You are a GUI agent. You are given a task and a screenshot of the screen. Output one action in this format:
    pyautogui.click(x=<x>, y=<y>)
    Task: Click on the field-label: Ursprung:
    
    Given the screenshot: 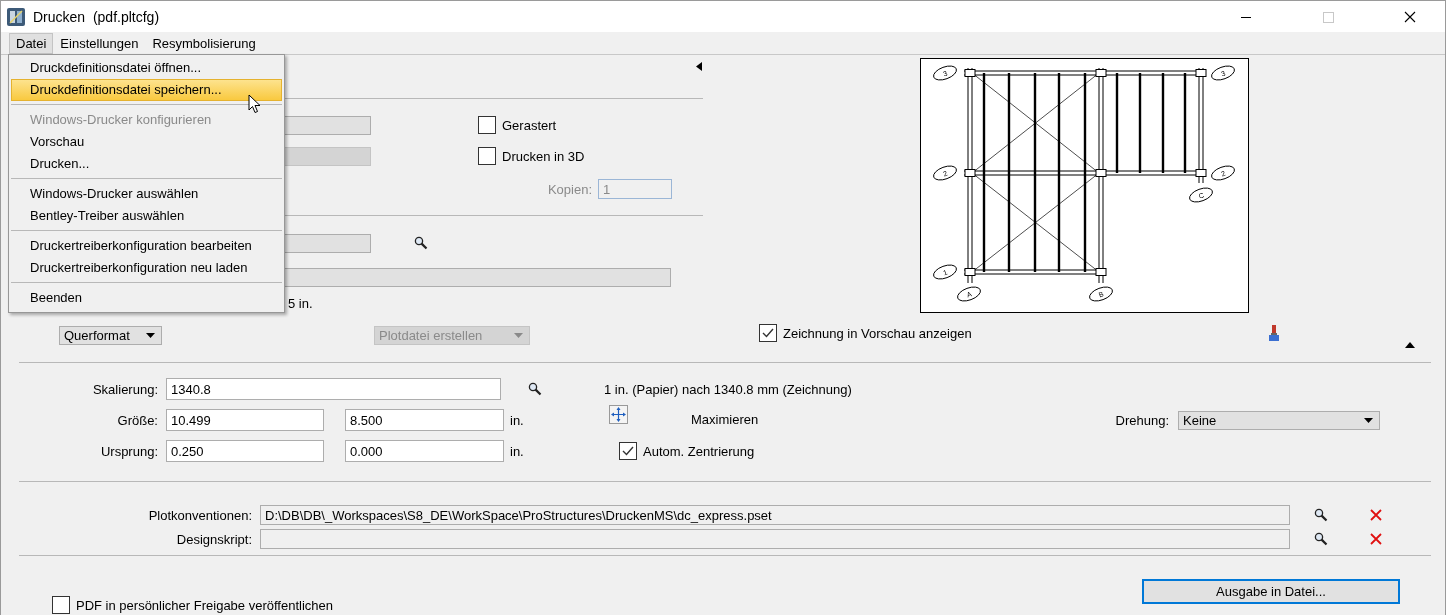 What is the action you would take?
    pyautogui.click(x=128, y=451)
    